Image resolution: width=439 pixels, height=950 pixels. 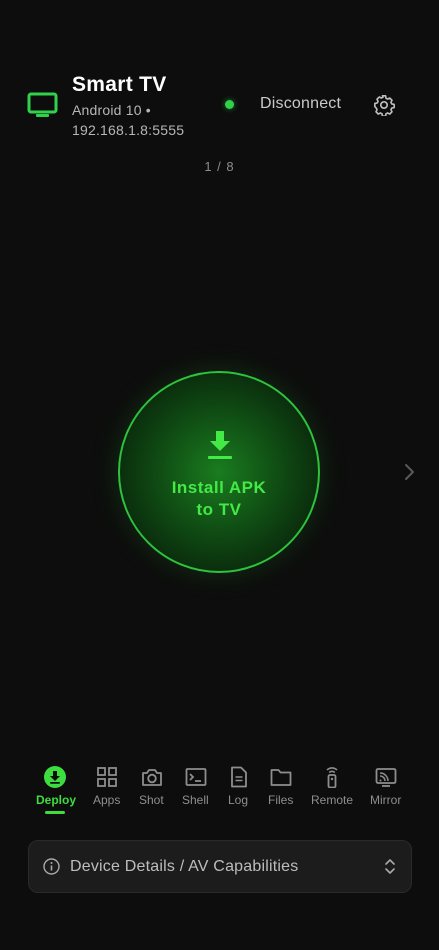 I want to click on tab-apps: Apps, so click(x=108, y=790).